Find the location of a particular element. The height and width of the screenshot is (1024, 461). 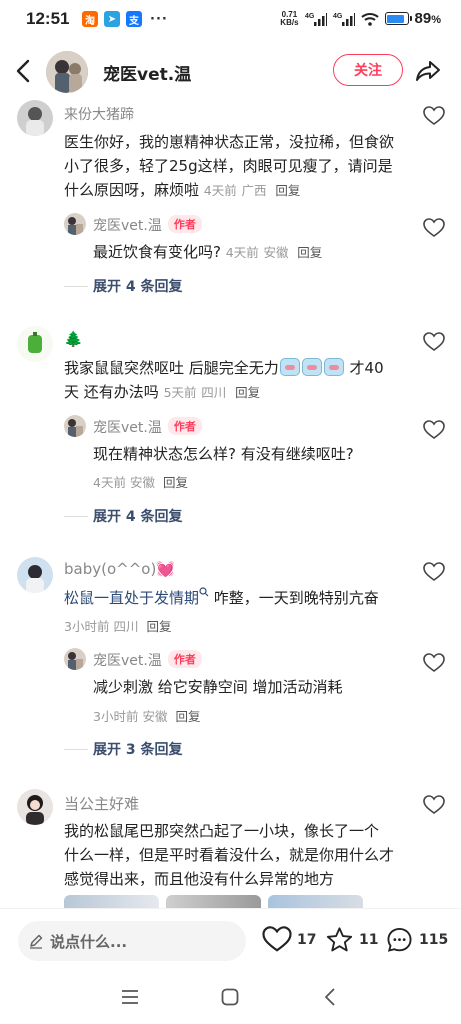

telegram-icon: ➤ is located at coordinates (112, 19).